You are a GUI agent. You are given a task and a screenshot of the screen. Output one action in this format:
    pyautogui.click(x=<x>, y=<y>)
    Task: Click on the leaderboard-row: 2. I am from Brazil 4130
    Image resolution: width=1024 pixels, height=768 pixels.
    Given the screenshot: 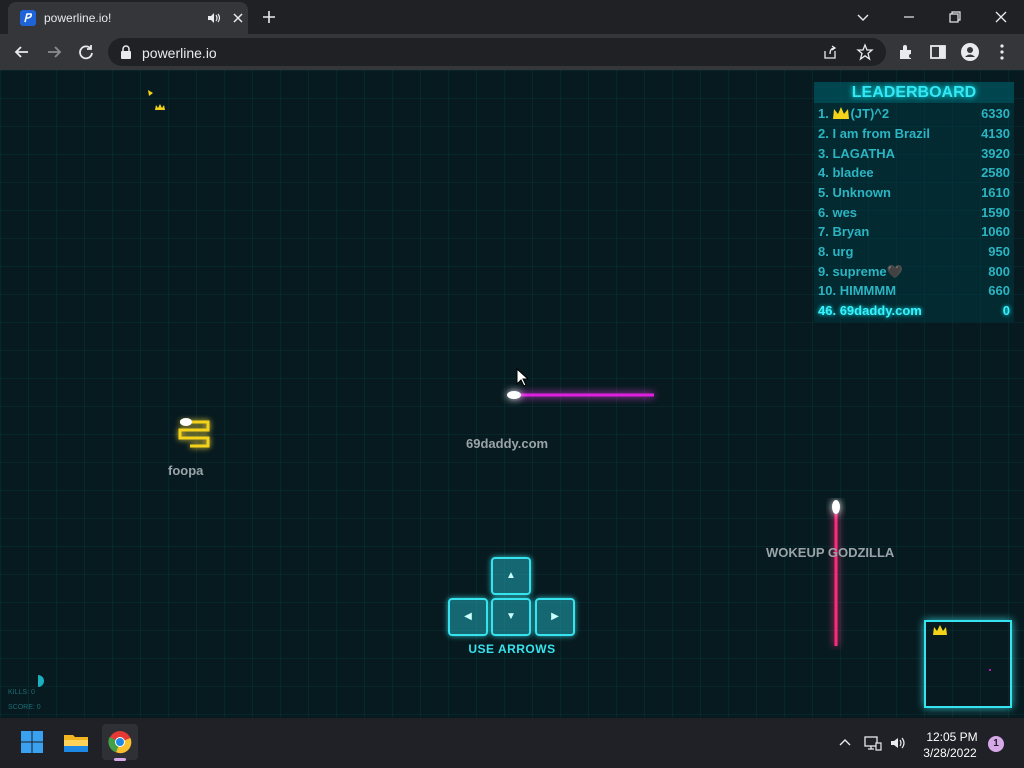 What is the action you would take?
    pyautogui.click(x=914, y=135)
    